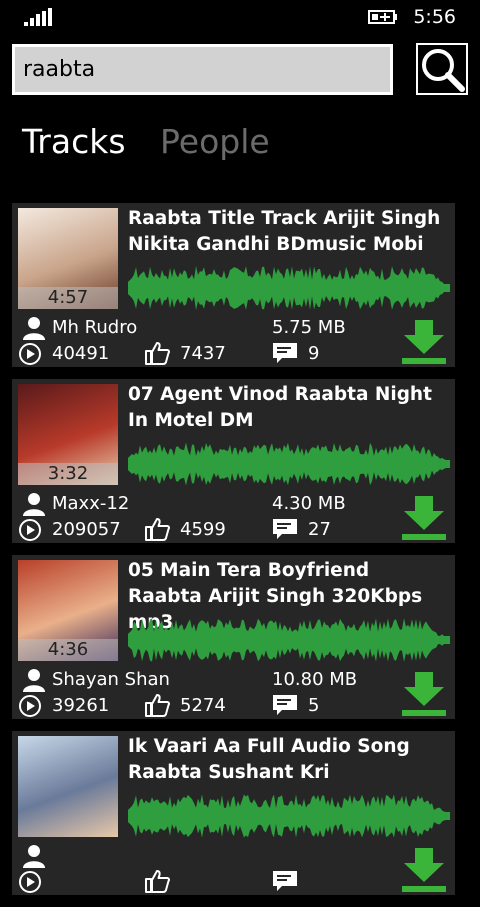 This screenshot has height=907, width=480. What do you see at coordinates (86, 529) in the screenshot?
I see `play-count-value: 209057` at bounding box center [86, 529].